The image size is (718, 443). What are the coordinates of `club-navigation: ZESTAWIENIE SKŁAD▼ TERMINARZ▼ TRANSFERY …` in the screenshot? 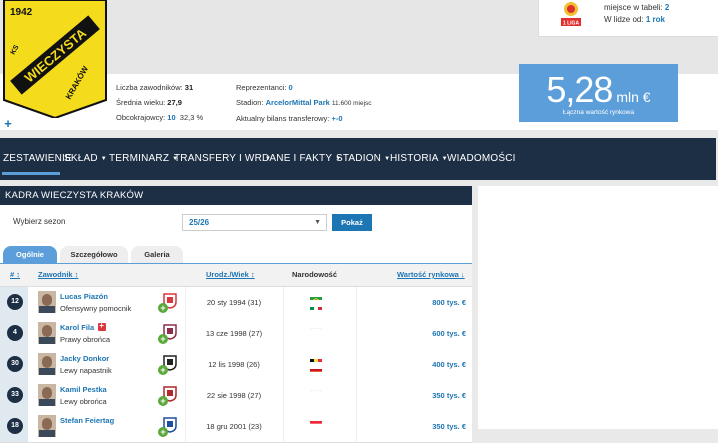 It's located at (358, 159).